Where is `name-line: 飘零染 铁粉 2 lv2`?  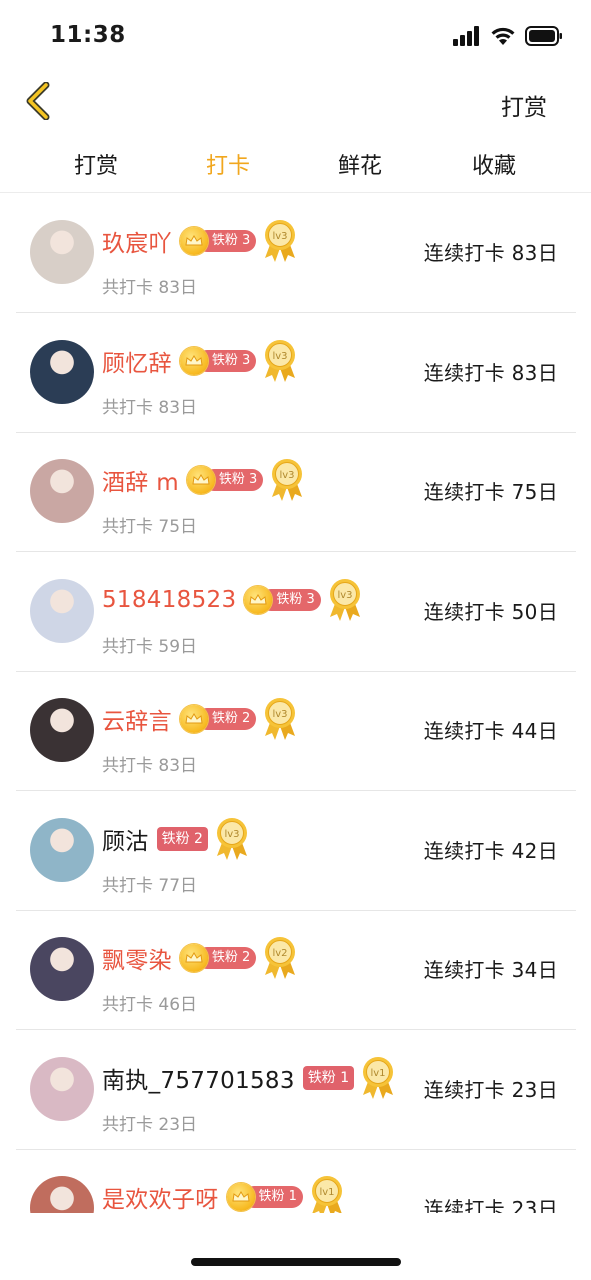 name-line: 飘零染 铁粉 2 lv2 is located at coordinates (200, 958).